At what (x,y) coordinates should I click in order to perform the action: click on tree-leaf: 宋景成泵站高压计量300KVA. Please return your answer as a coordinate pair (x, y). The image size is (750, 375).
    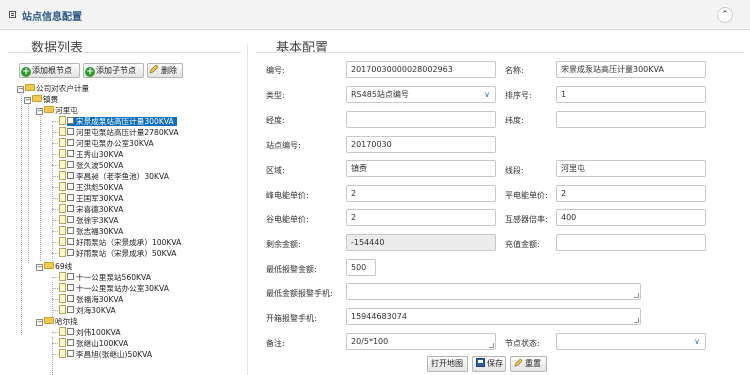
    Looking at the image, I should click on (114, 121).